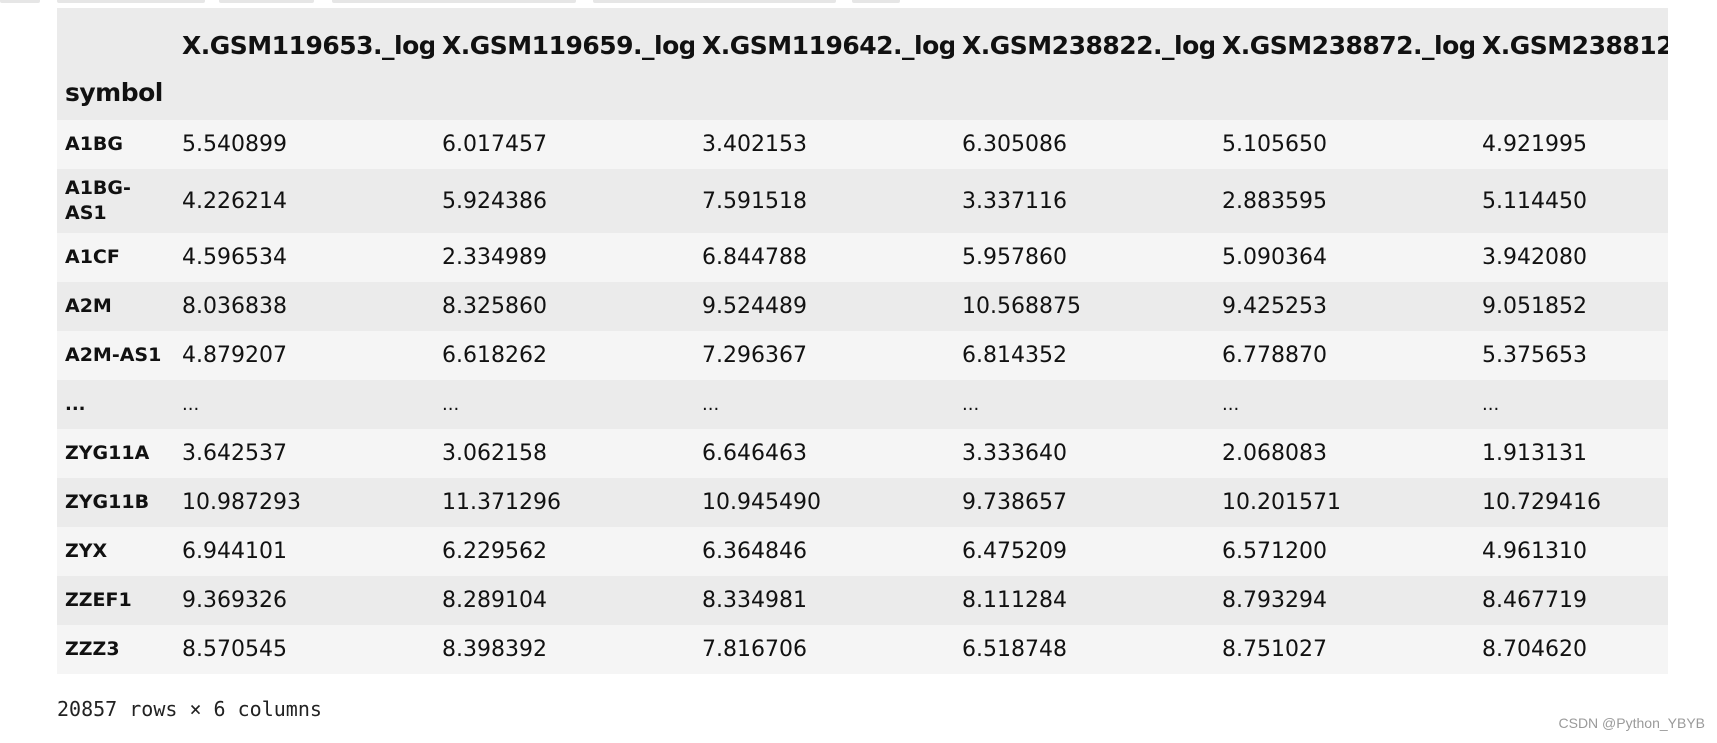 This screenshot has width=1717, height=743. I want to click on row-index-label: ZYG11A, so click(107, 453).